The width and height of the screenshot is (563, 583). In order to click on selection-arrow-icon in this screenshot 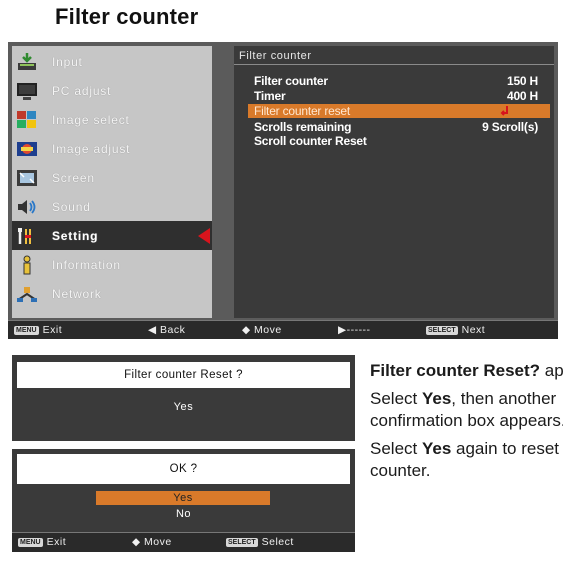, I will do `click(204, 236)`.